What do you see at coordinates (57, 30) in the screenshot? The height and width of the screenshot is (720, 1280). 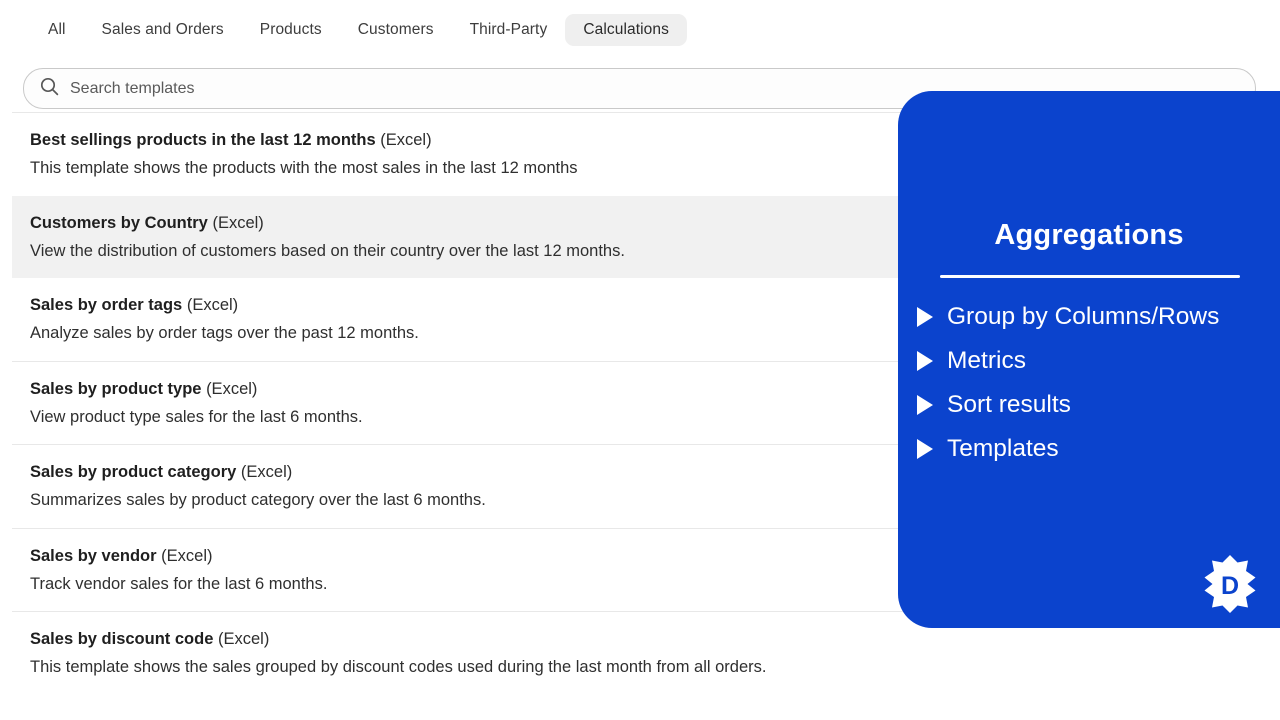 I see `tab-all: All` at bounding box center [57, 30].